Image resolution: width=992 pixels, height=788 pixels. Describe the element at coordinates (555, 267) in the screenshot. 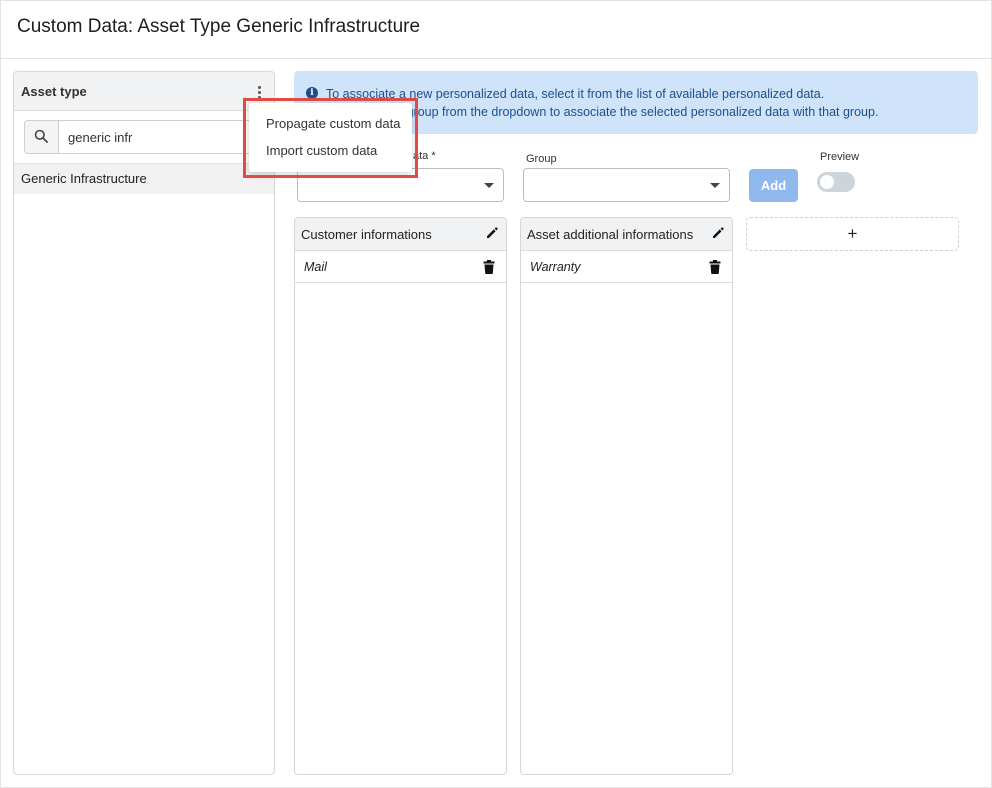

I see `group-item-label: Warranty` at that location.